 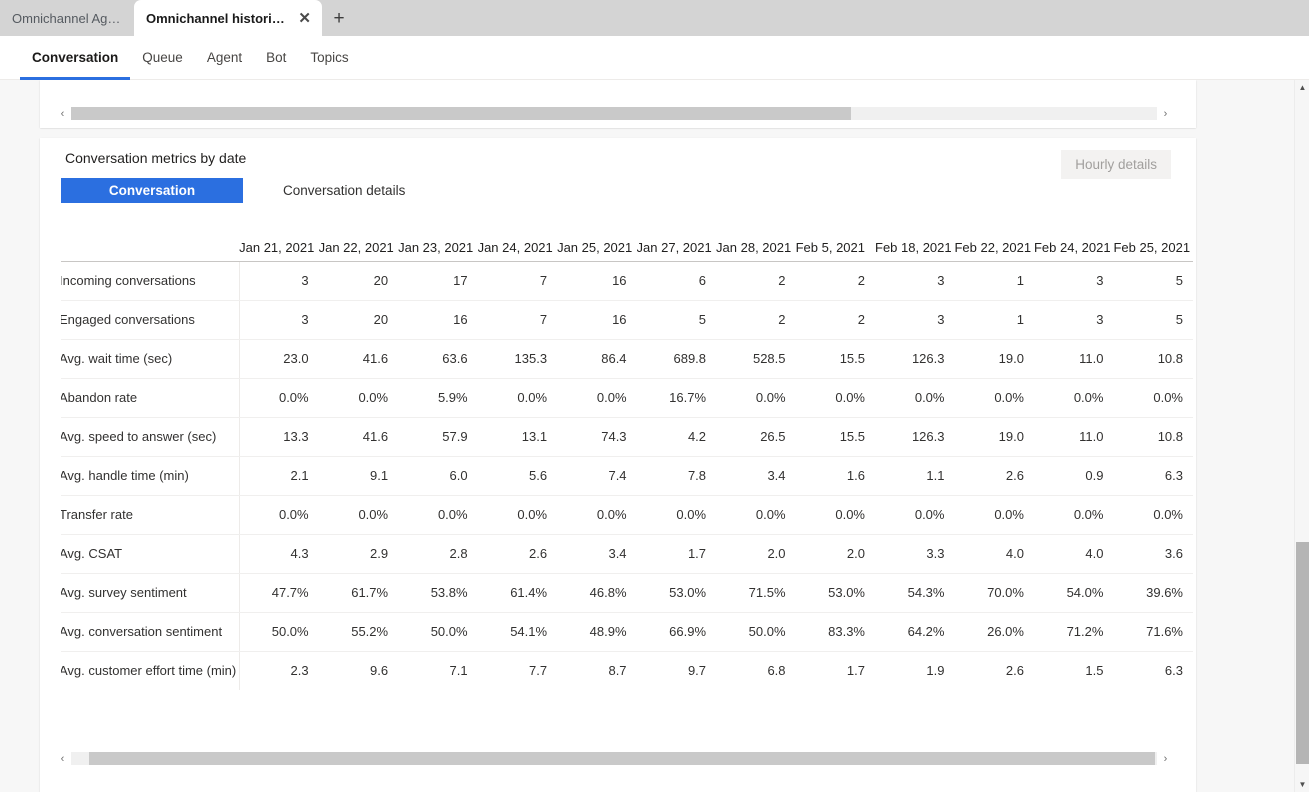 I want to click on table-hscrollbar: ‹ ›, so click(x=614, y=758).